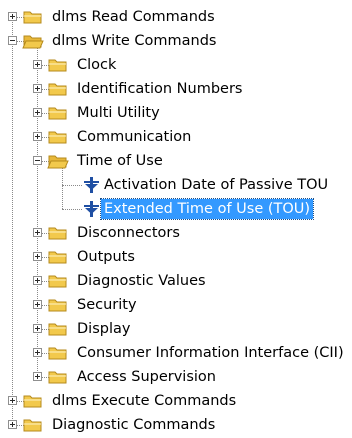  I want to click on tree-item: Diagnostic Commands, so click(176, 425).